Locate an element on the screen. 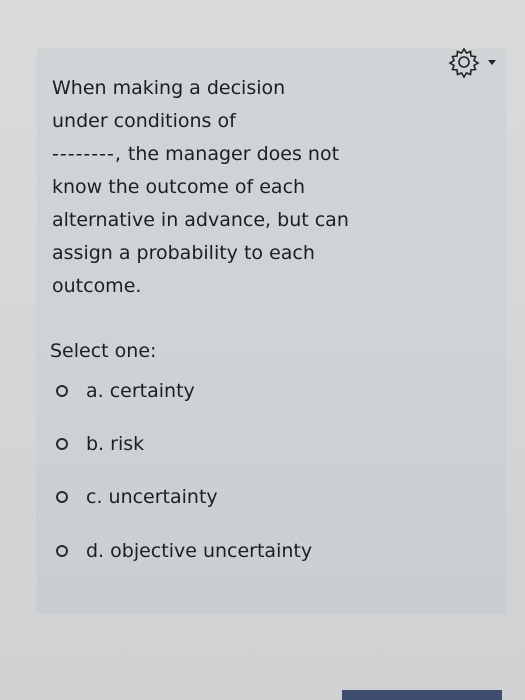 Image resolution: width=525 pixels, height=700 pixels. question-line: --------, the manager does not is located at coordinates (267, 154).